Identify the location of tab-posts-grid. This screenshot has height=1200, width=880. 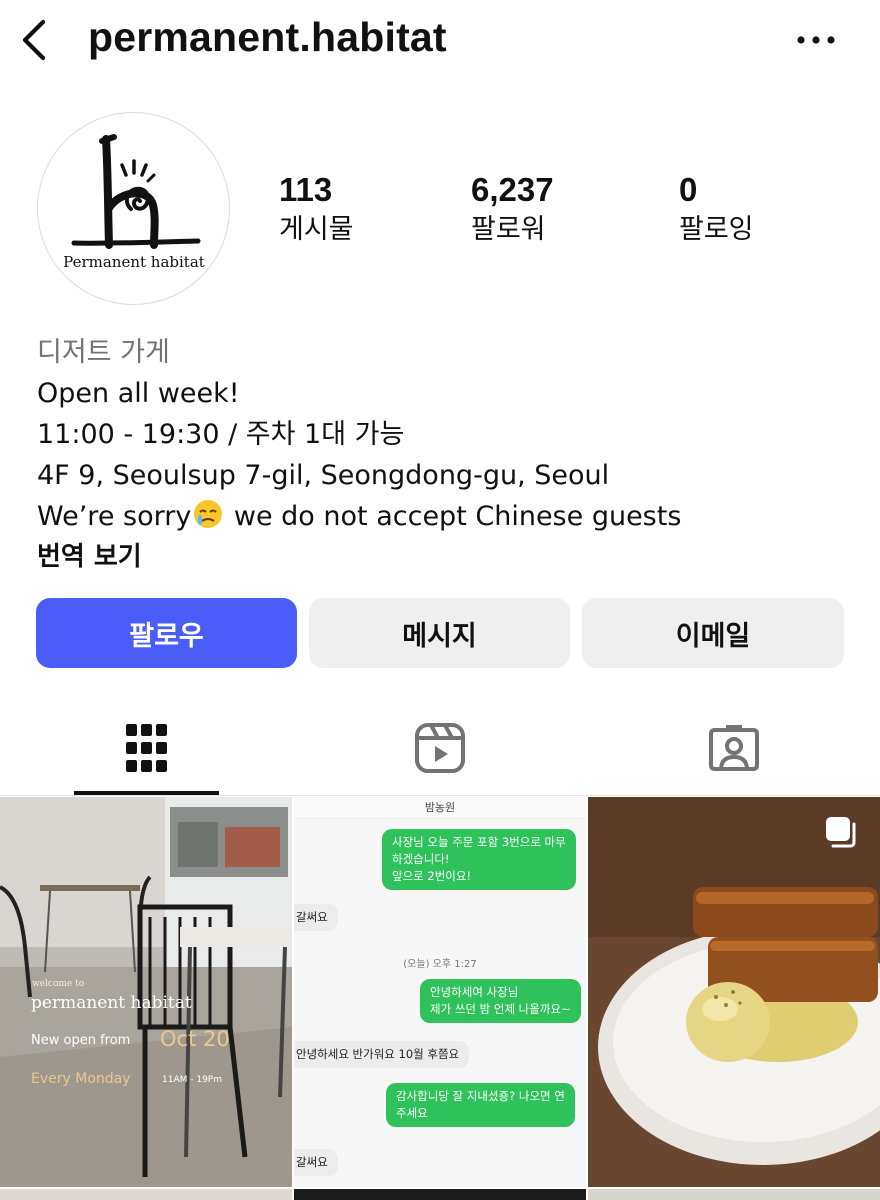
(146, 748).